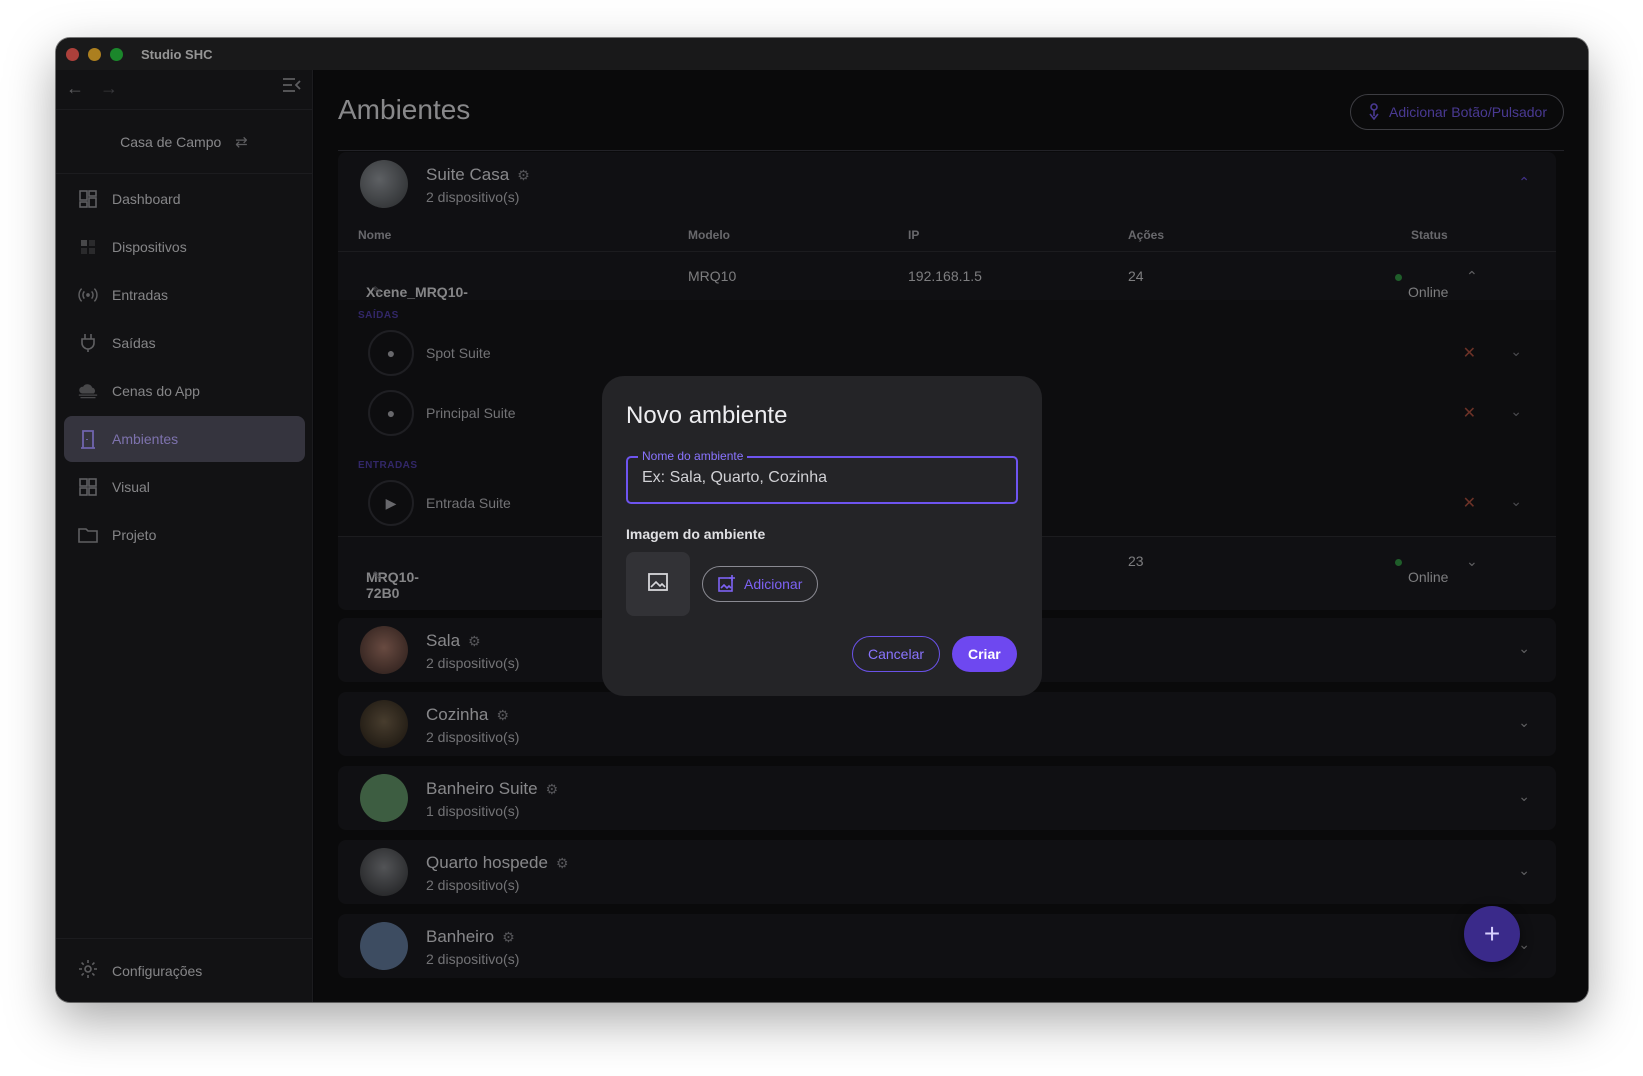  Describe the element at coordinates (707, 415) in the screenshot. I see `dialog-title: Novo ambiente` at that location.